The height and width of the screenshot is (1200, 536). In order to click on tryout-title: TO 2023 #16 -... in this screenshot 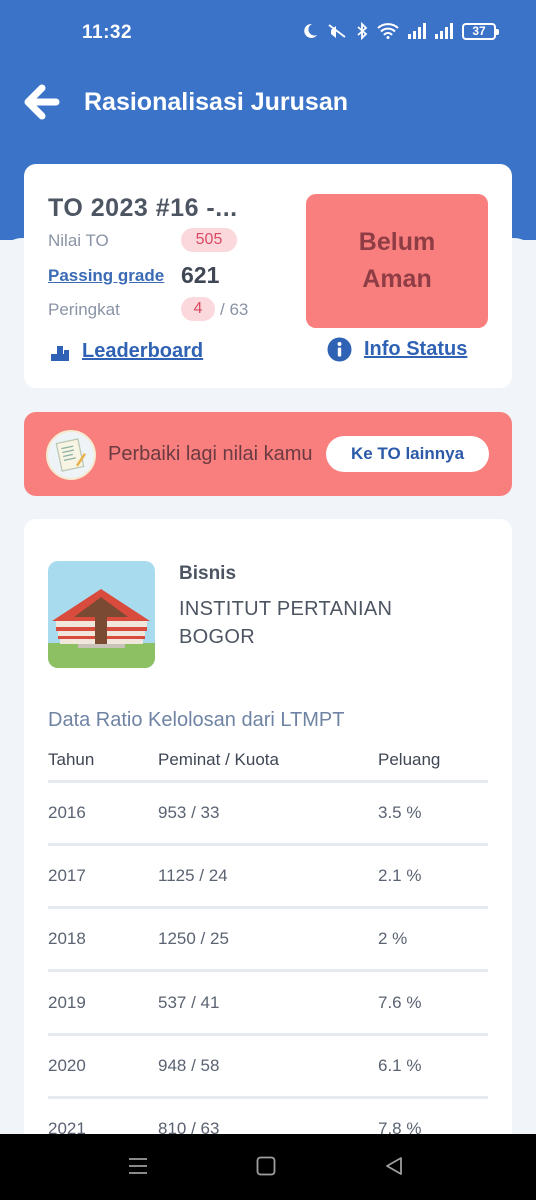, I will do `click(143, 208)`.